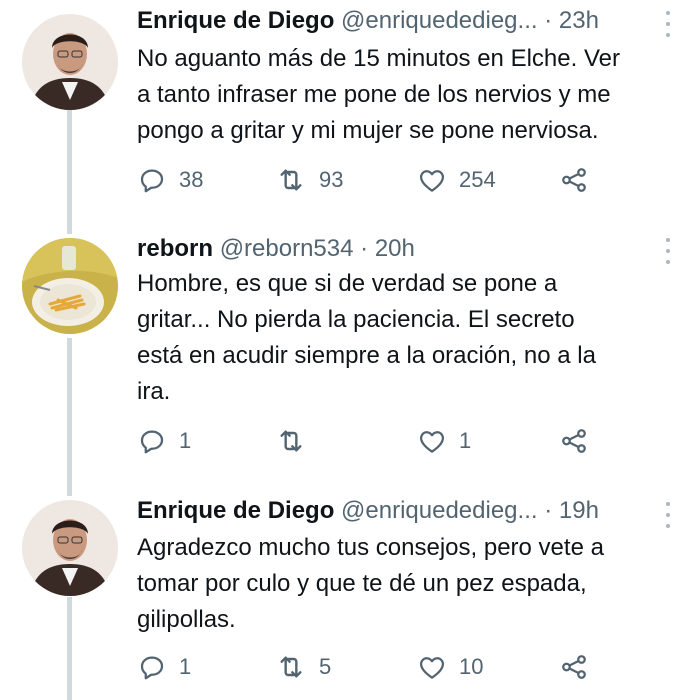 The width and height of the screenshot is (700, 700). Describe the element at coordinates (331, 179) in the screenshot. I see `retweet-count: 93` at that location.